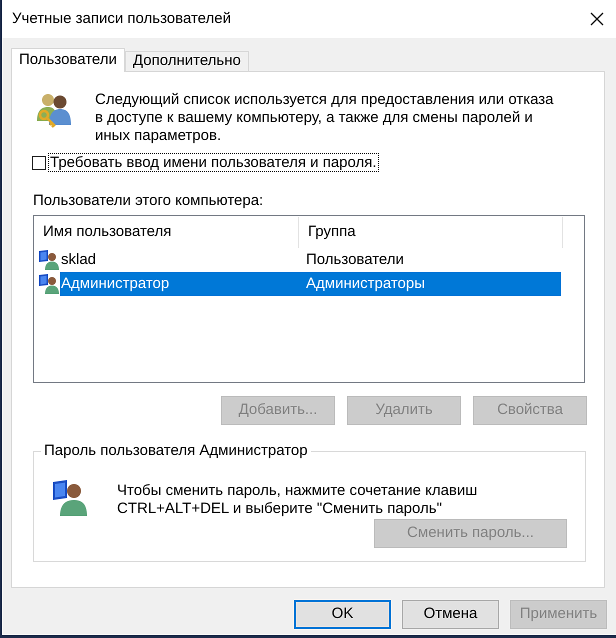 The height and width of the screenshot is (638, 616). Describe the element at coordinates (176, 451) in the screenshot. I see `password-group-title: Пароль пользователя Администратор` at that location.